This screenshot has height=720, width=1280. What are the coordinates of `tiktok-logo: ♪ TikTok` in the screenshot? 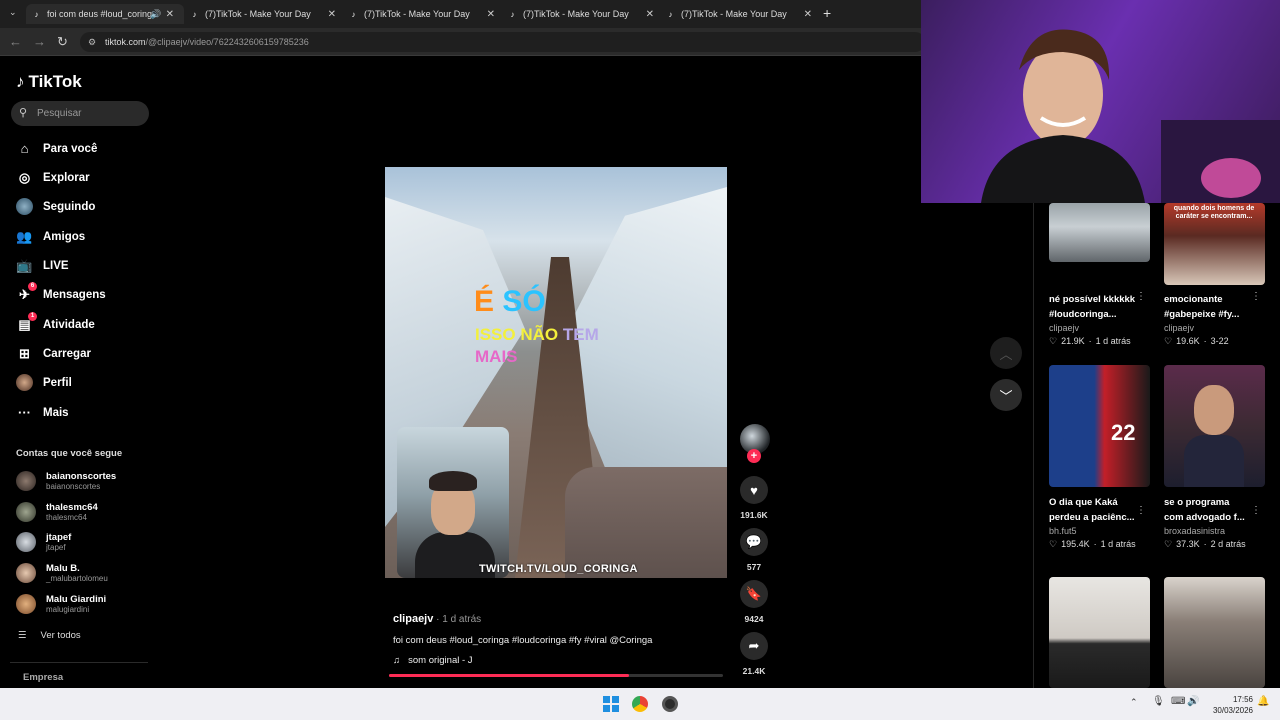 It's located at (49, 82).